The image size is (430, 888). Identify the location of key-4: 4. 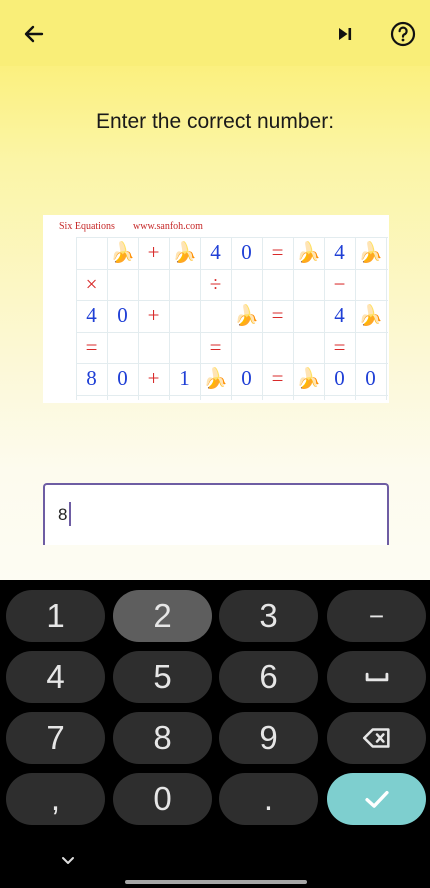
(55, 677).